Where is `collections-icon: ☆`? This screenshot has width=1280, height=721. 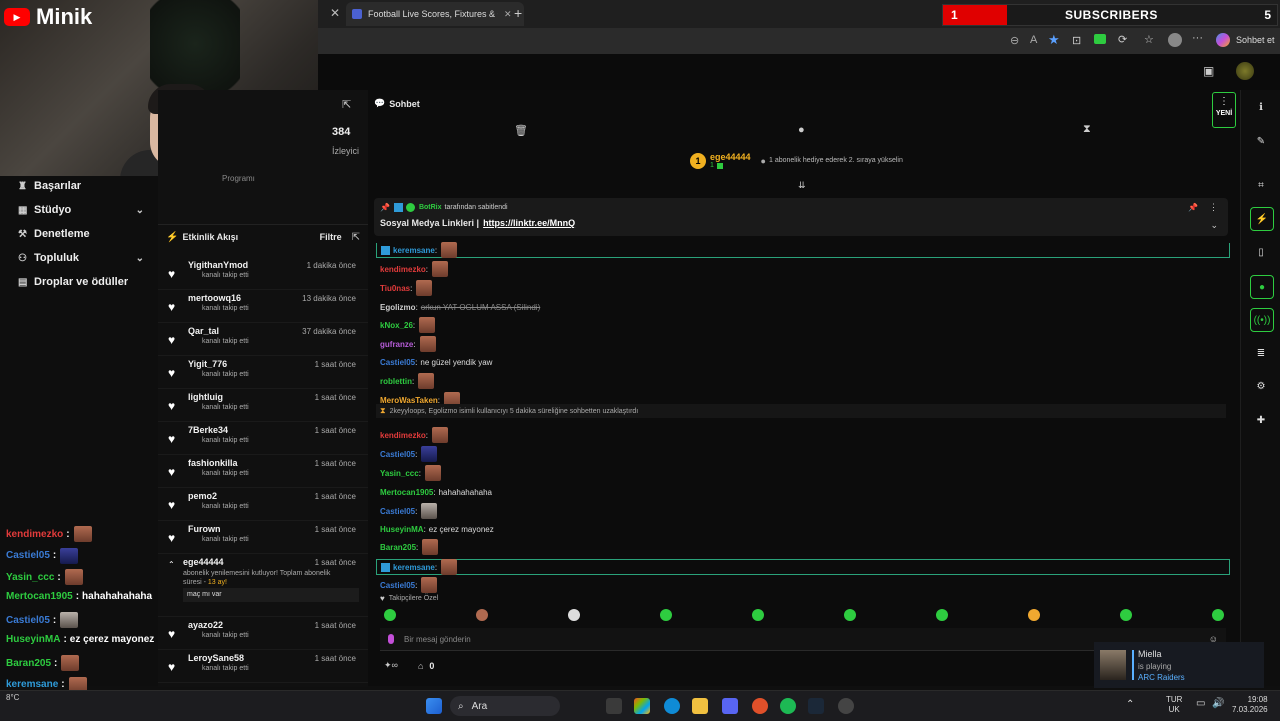
collections-icon: ☆ is located at coordinates (1149, 39).